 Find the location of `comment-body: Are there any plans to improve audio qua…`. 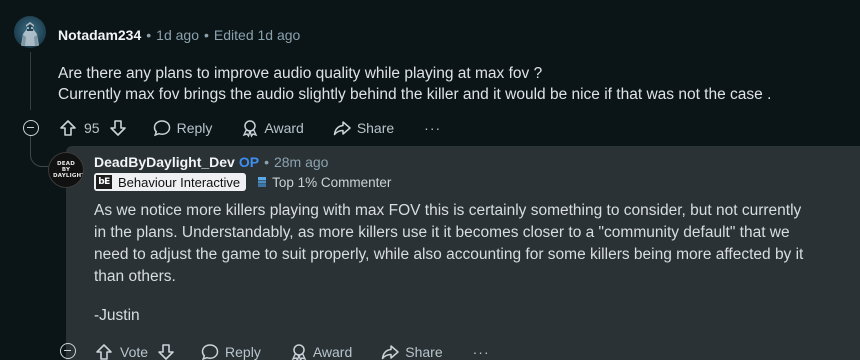

comment-body: Are there any plans to improve audio qua… is located at coordinates (453, 84).